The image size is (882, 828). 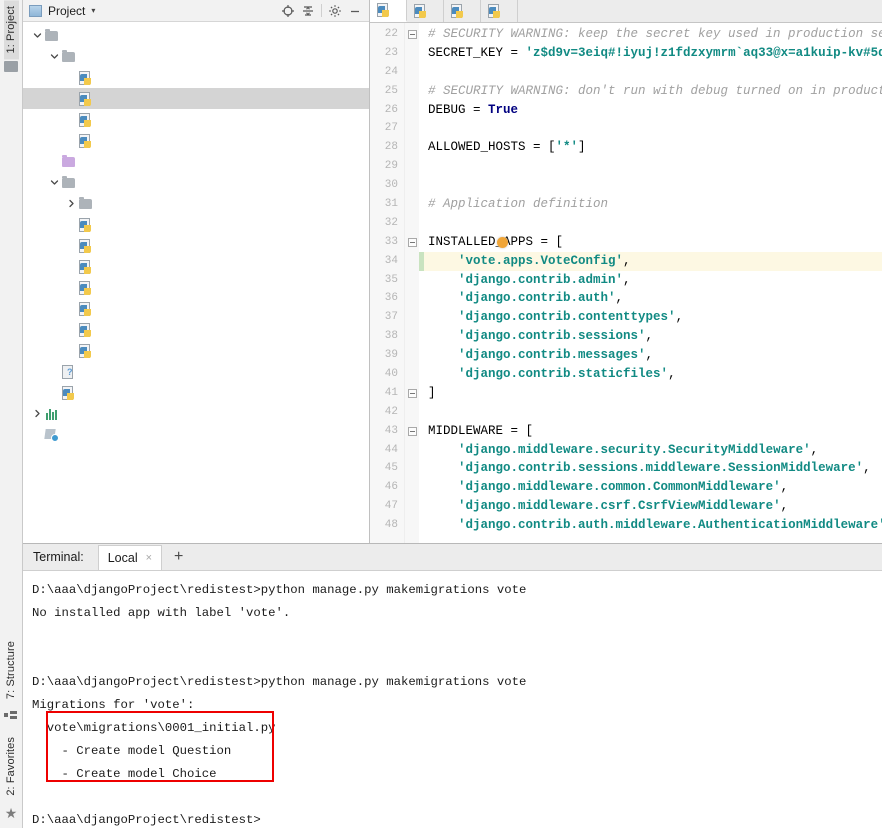 What do you see at coordinates (653, 317) in the screenshot?
I see `code-line: 'django.contrib.contenttypes',` at bounding box center [653, 317].